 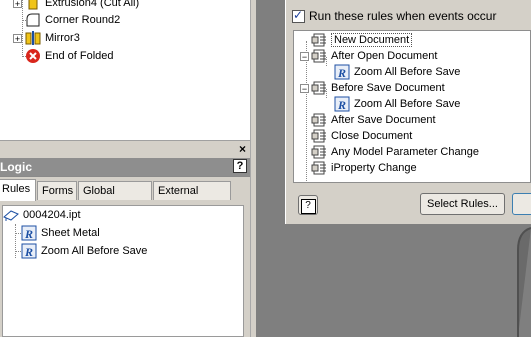 I want to click on event-label: After Open Document, so click(x=384, y=56).